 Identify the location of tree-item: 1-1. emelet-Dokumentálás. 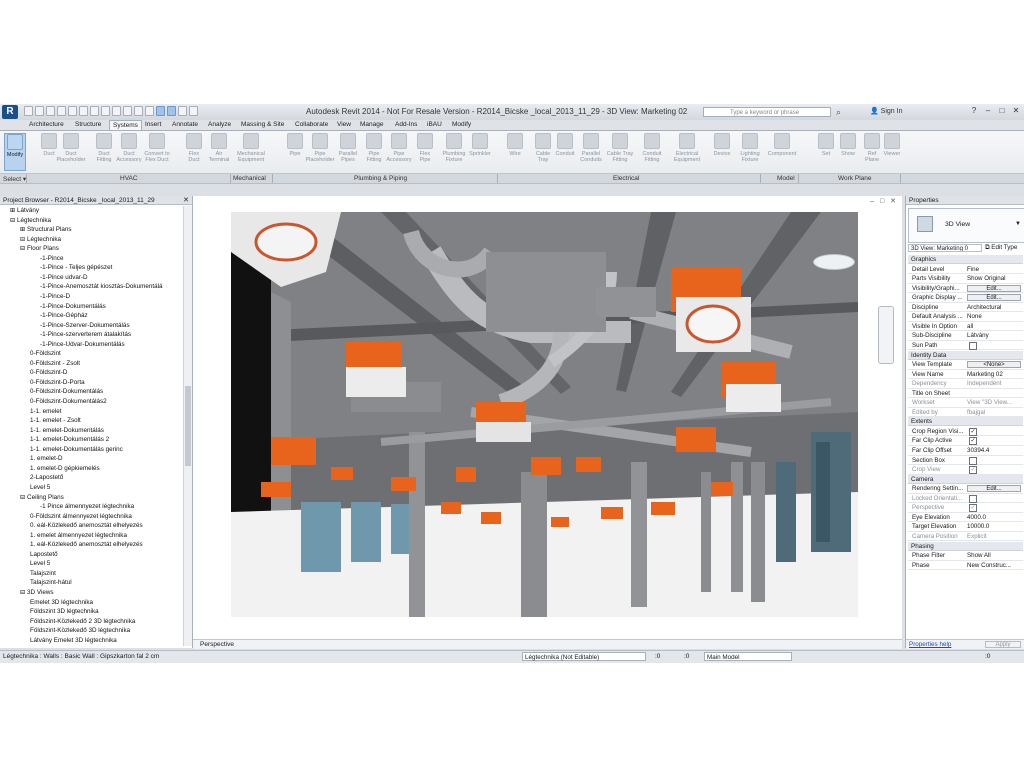
(67, 430).